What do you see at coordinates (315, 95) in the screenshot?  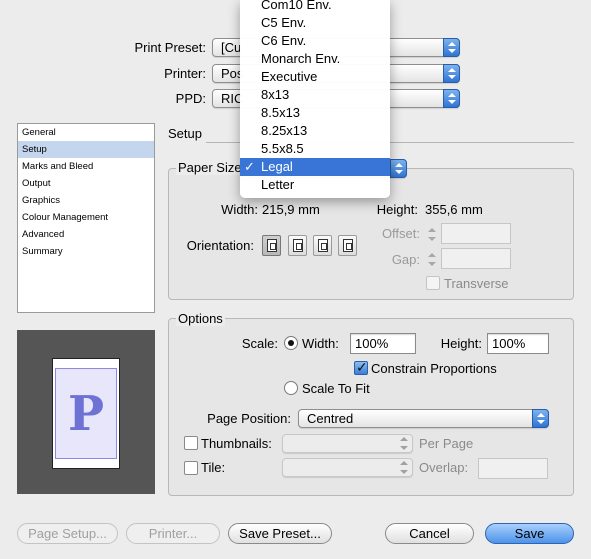 I see `menu-item-8x13: 8x13` at bounding box center [315, 95].